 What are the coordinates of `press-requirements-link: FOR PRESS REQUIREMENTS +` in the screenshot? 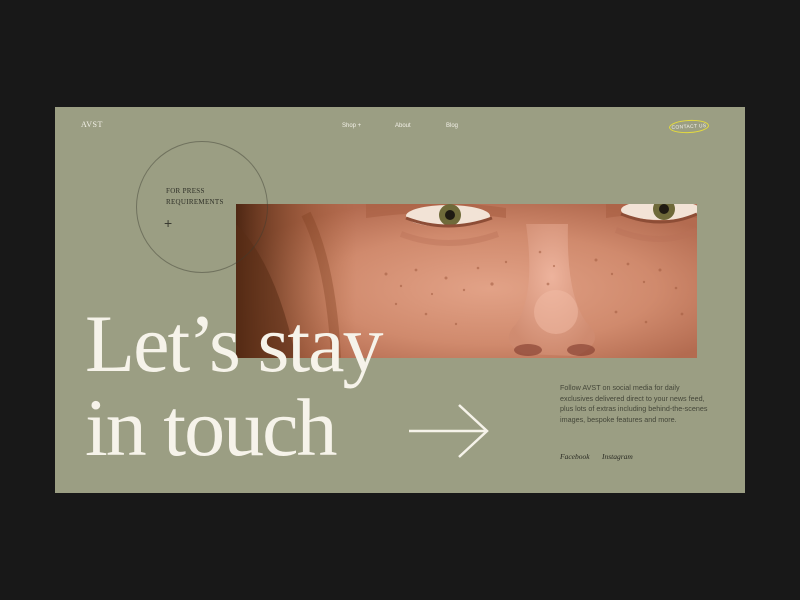 It's located at (202, 207).